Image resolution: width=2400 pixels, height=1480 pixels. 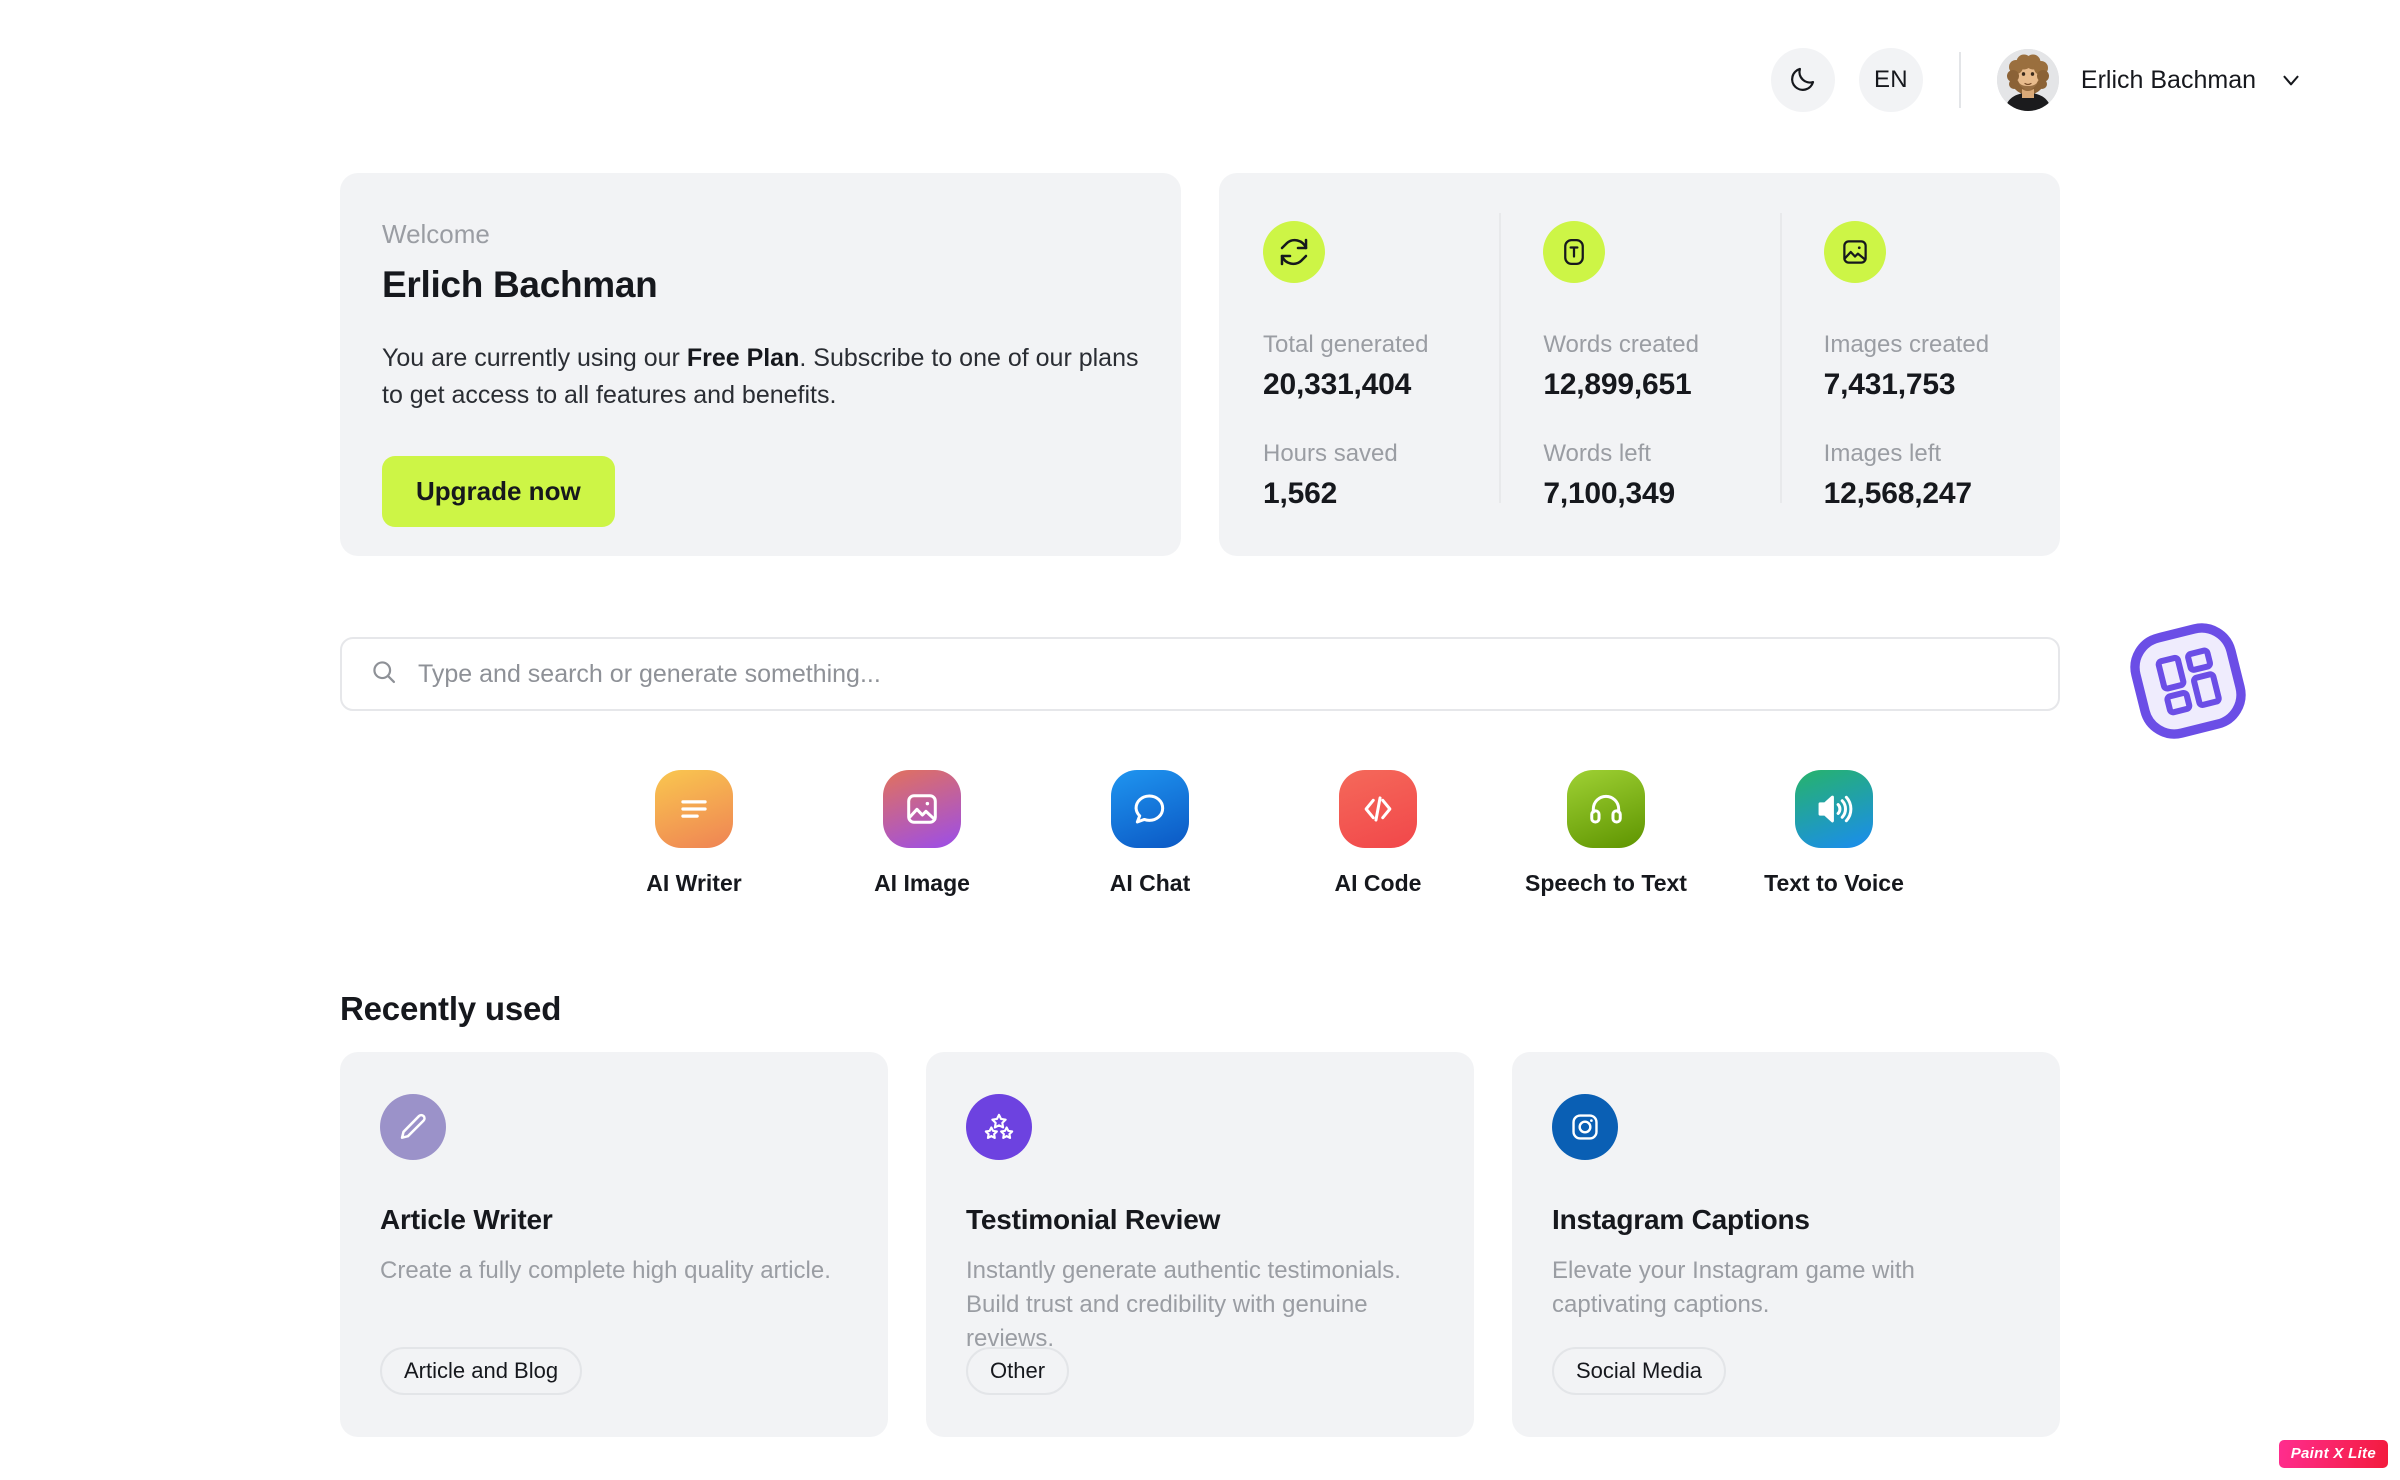 I want to click on category-ai-image: AI Image, so click(x=922, y=833).